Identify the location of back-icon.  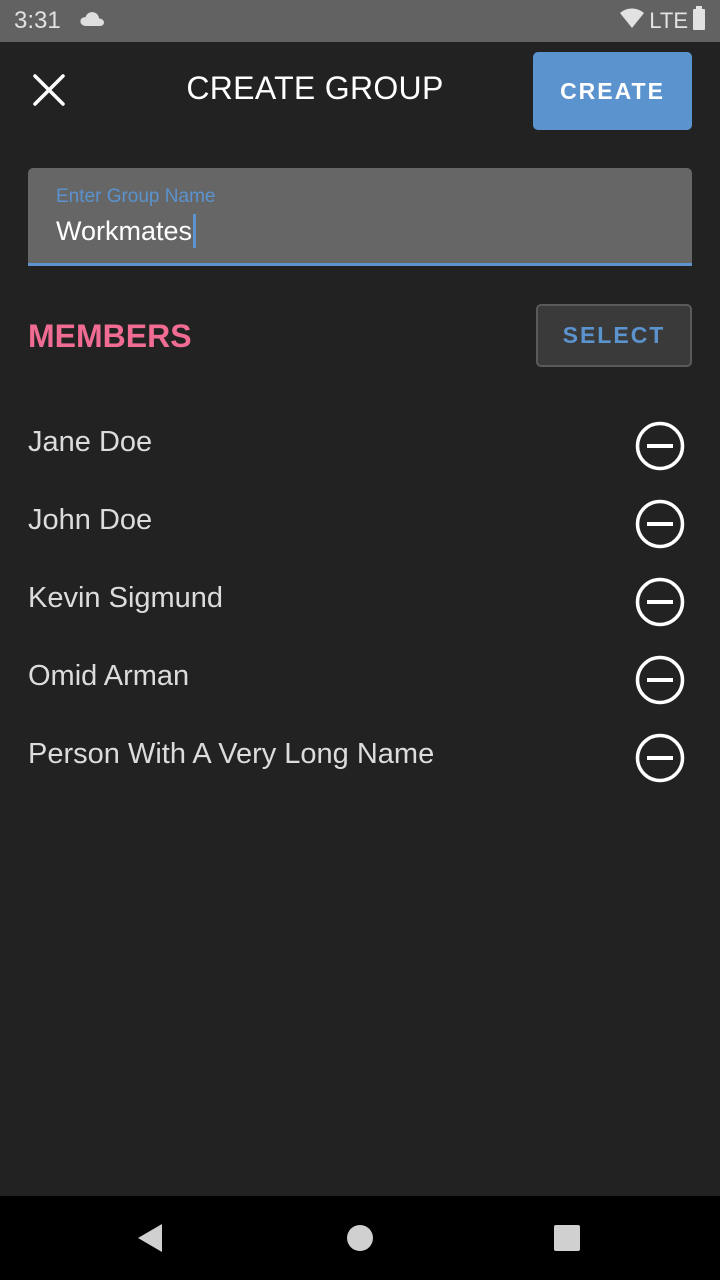
(150, 1238).